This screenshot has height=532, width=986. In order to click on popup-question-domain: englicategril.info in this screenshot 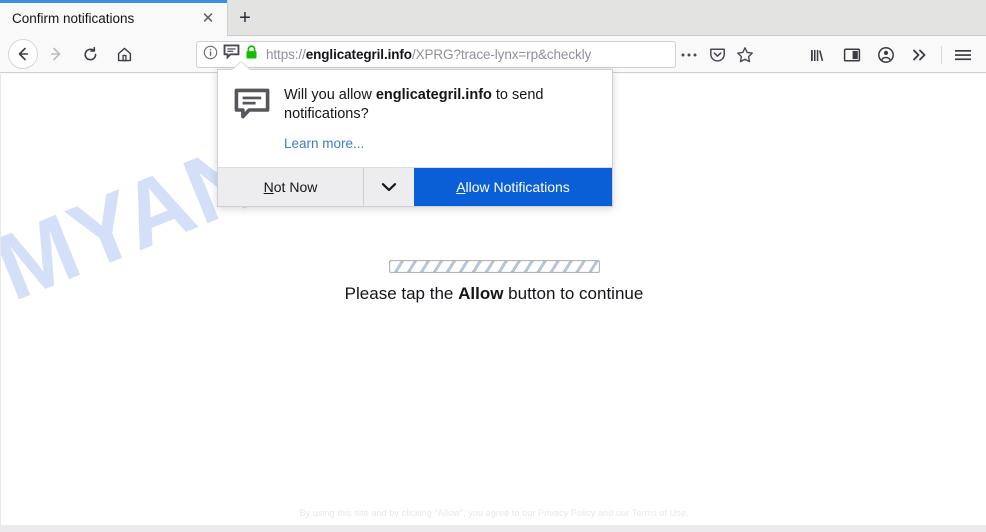, I will do `click(433, 95)`.